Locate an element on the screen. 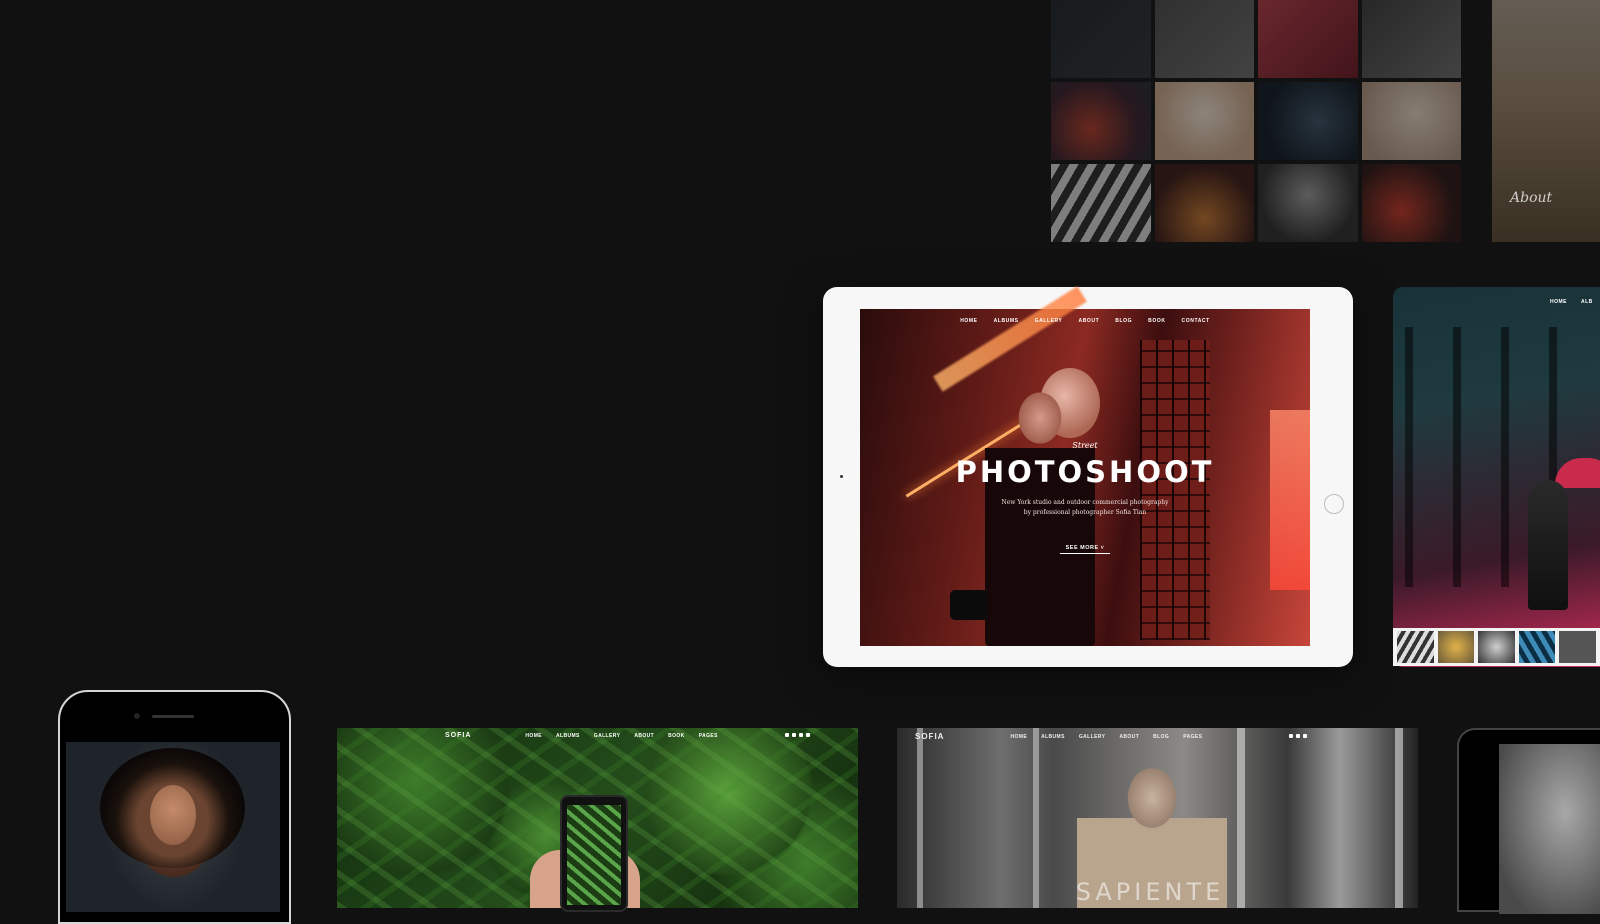 The width and height of the screenshot is (1600, 924). handheld-phone-graphic is located at coordinates (594, 853).